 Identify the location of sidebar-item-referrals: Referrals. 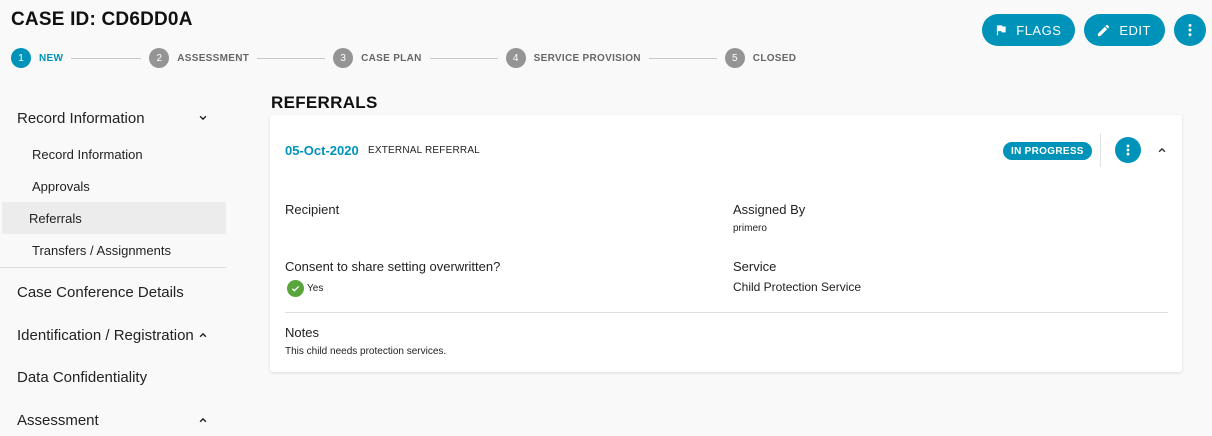
(114, 218).